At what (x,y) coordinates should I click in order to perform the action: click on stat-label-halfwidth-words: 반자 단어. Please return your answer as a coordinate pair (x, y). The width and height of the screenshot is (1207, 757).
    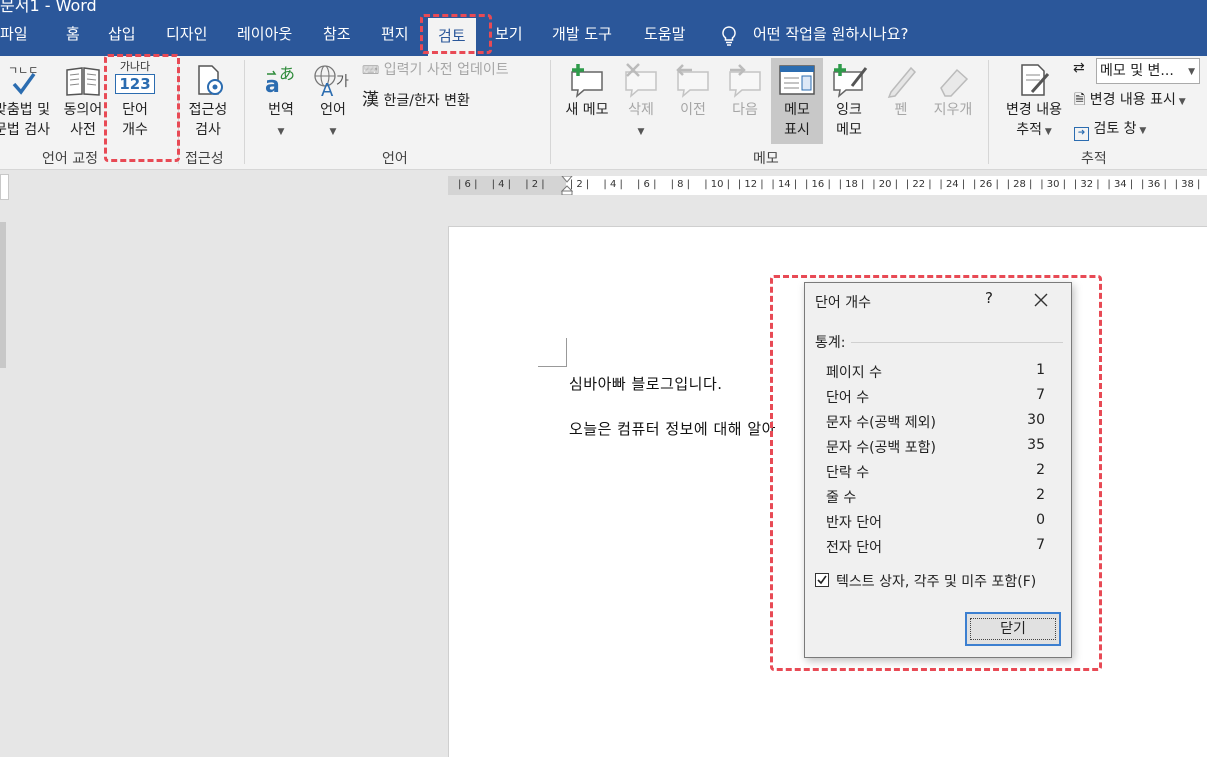
    Looking at the image, I should click on (854, 523).